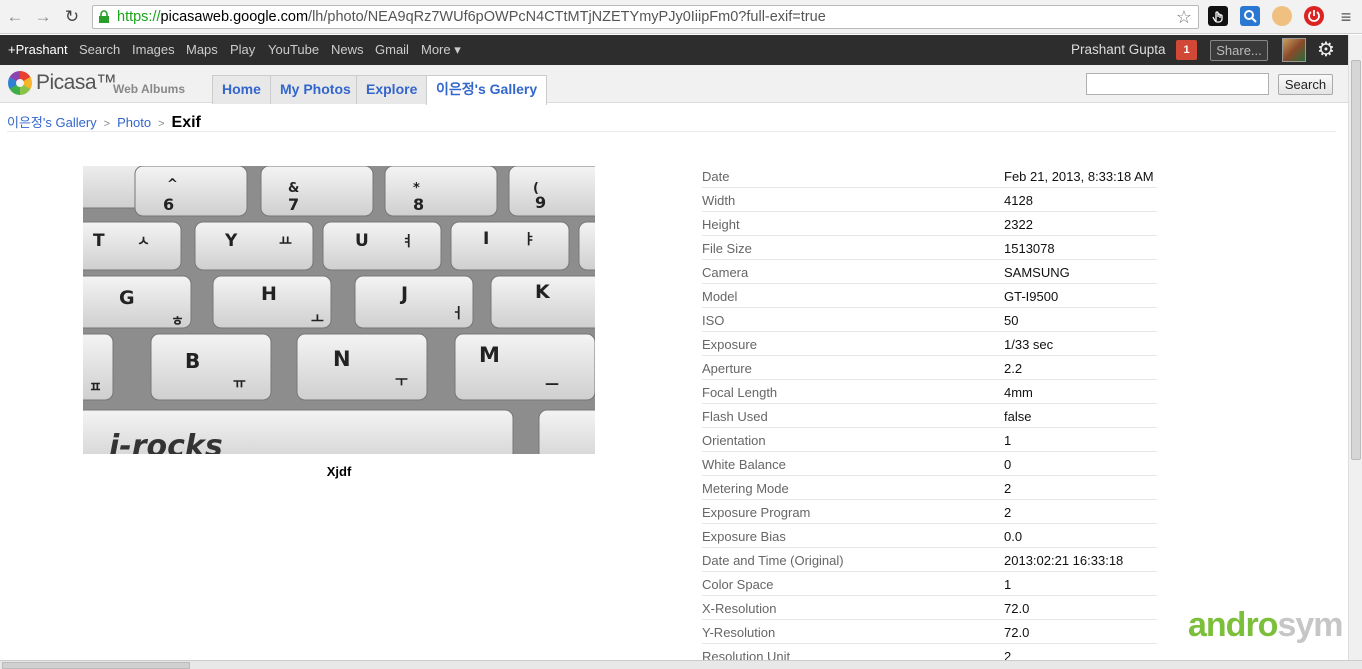 The width and height of the screenshot is (1362, 669). Describe the element at coordinates (99, 49) in the screenshot. I see `gbar-link-search: Search` at that location.